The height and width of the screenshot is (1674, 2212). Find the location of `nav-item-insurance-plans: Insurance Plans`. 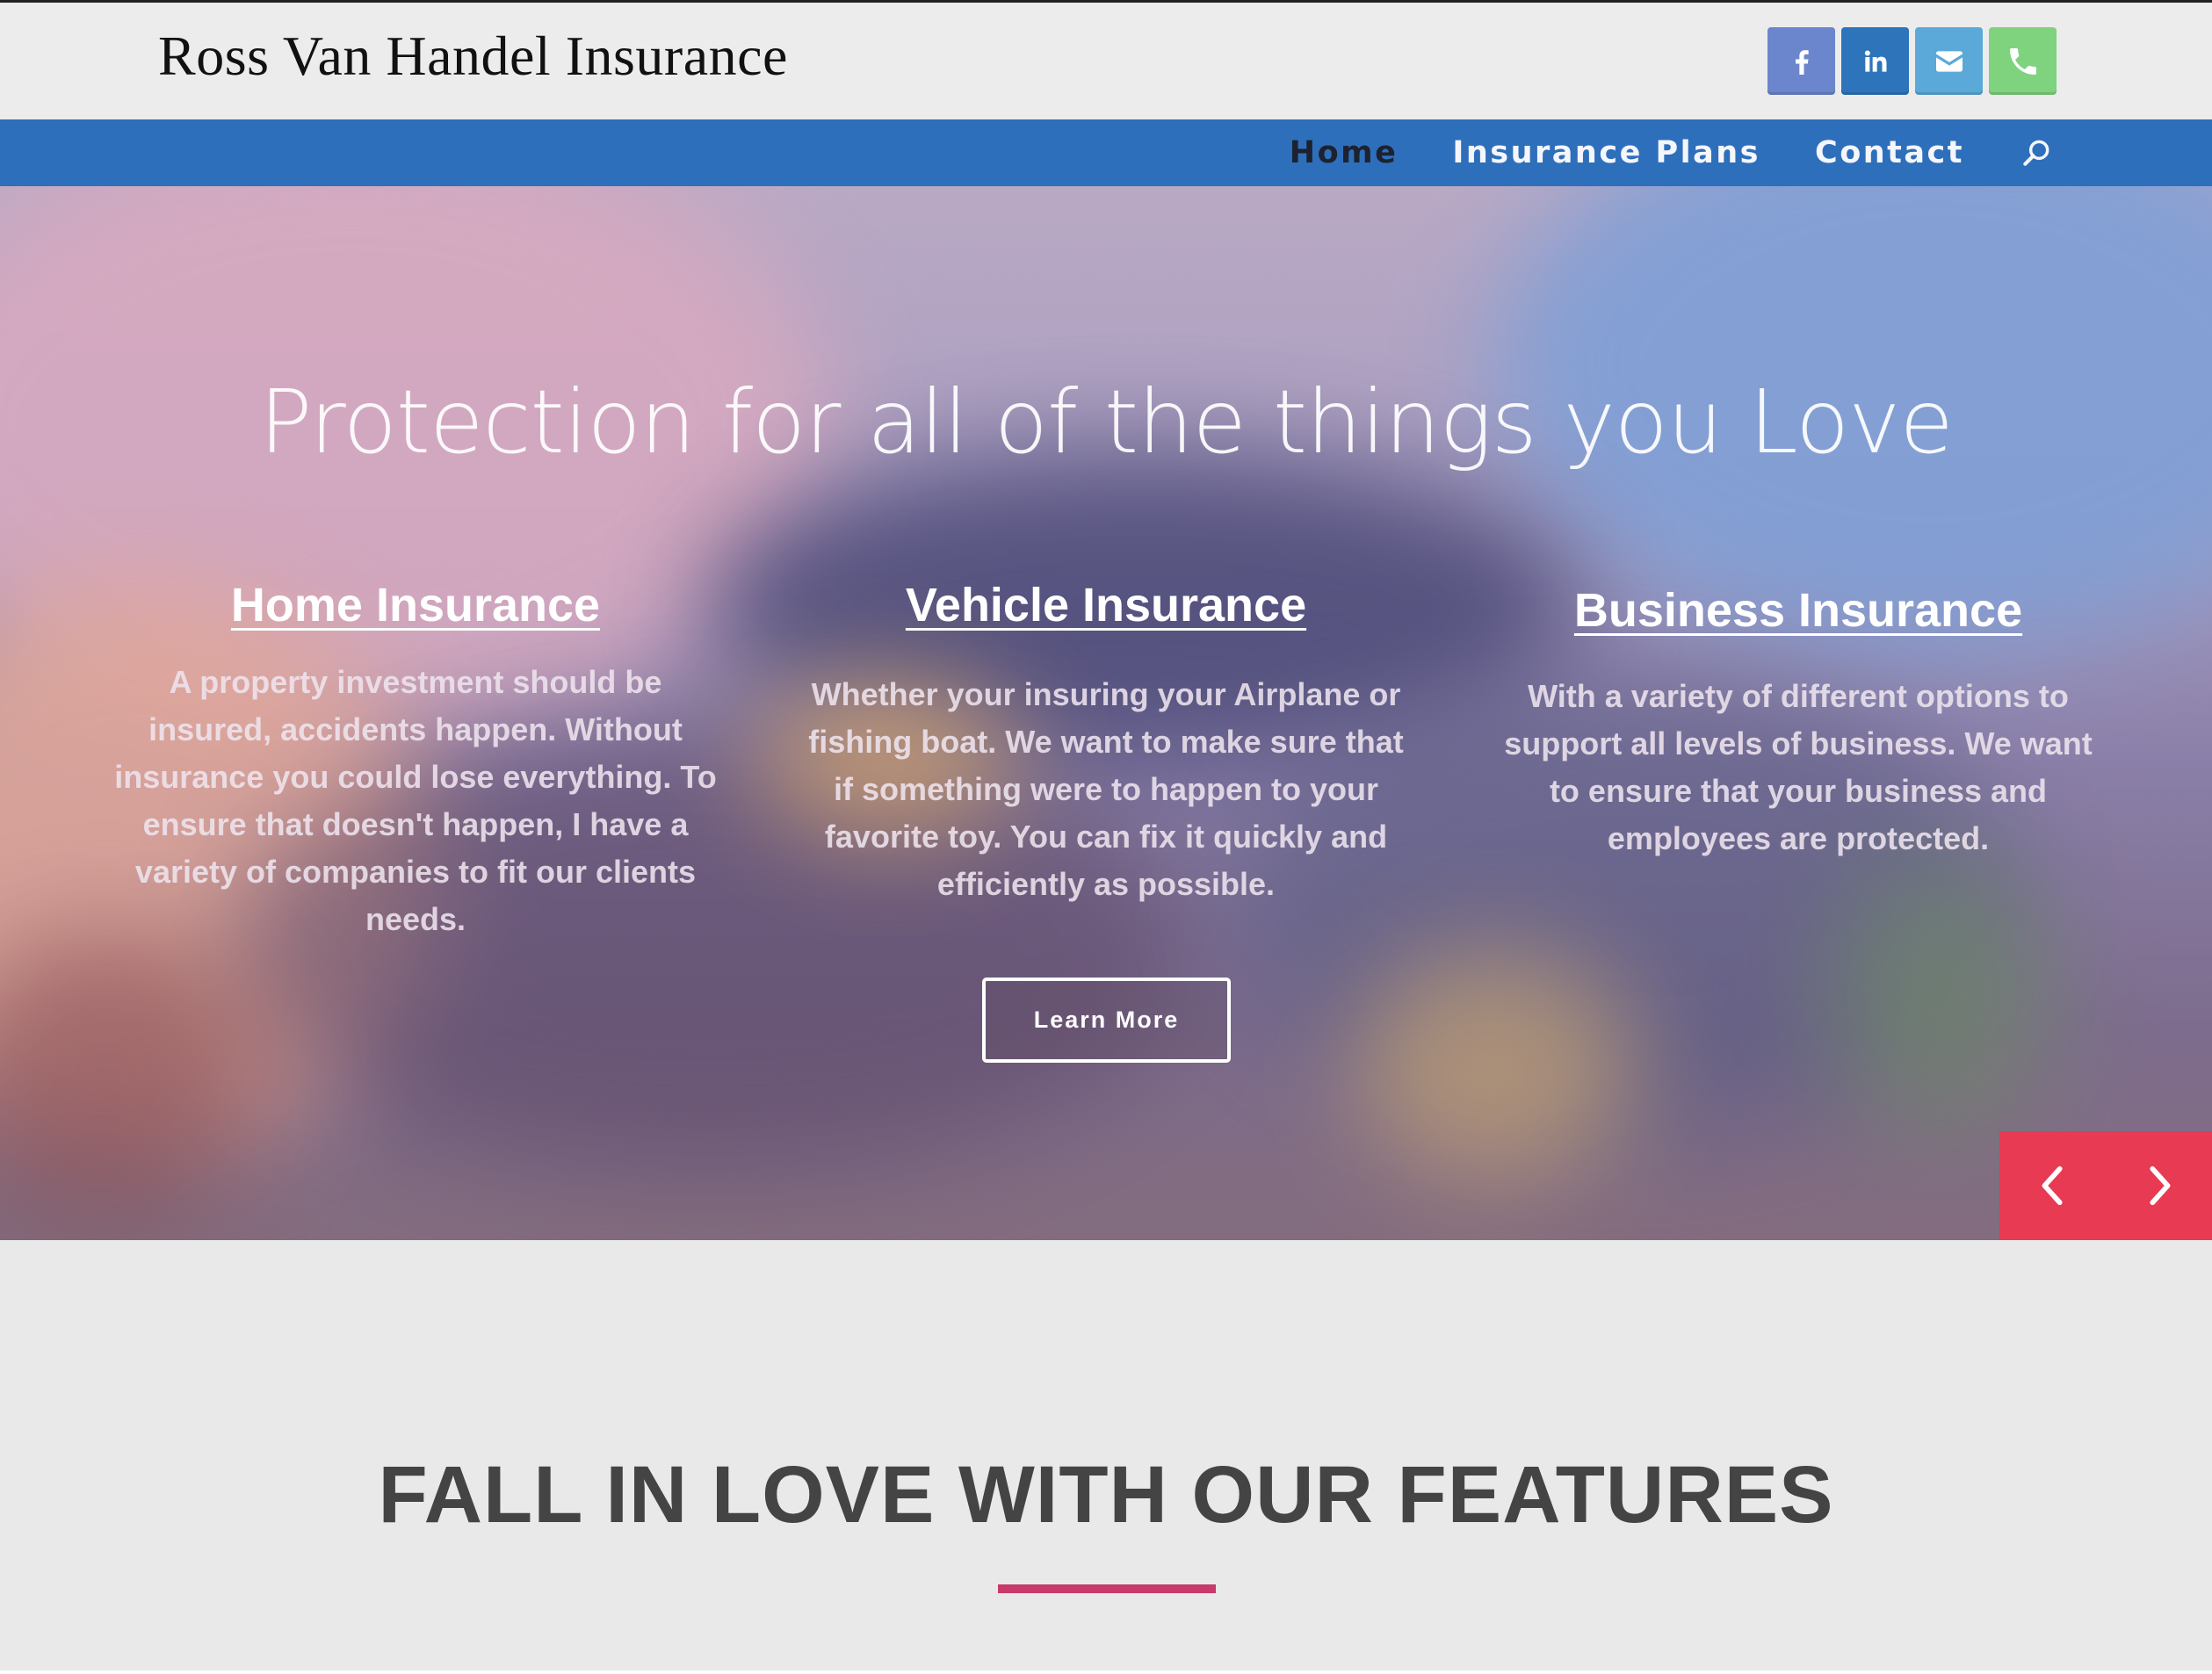

nav-item-insurance-plans: Insurance Plans is located at coordinates (1606, 153).